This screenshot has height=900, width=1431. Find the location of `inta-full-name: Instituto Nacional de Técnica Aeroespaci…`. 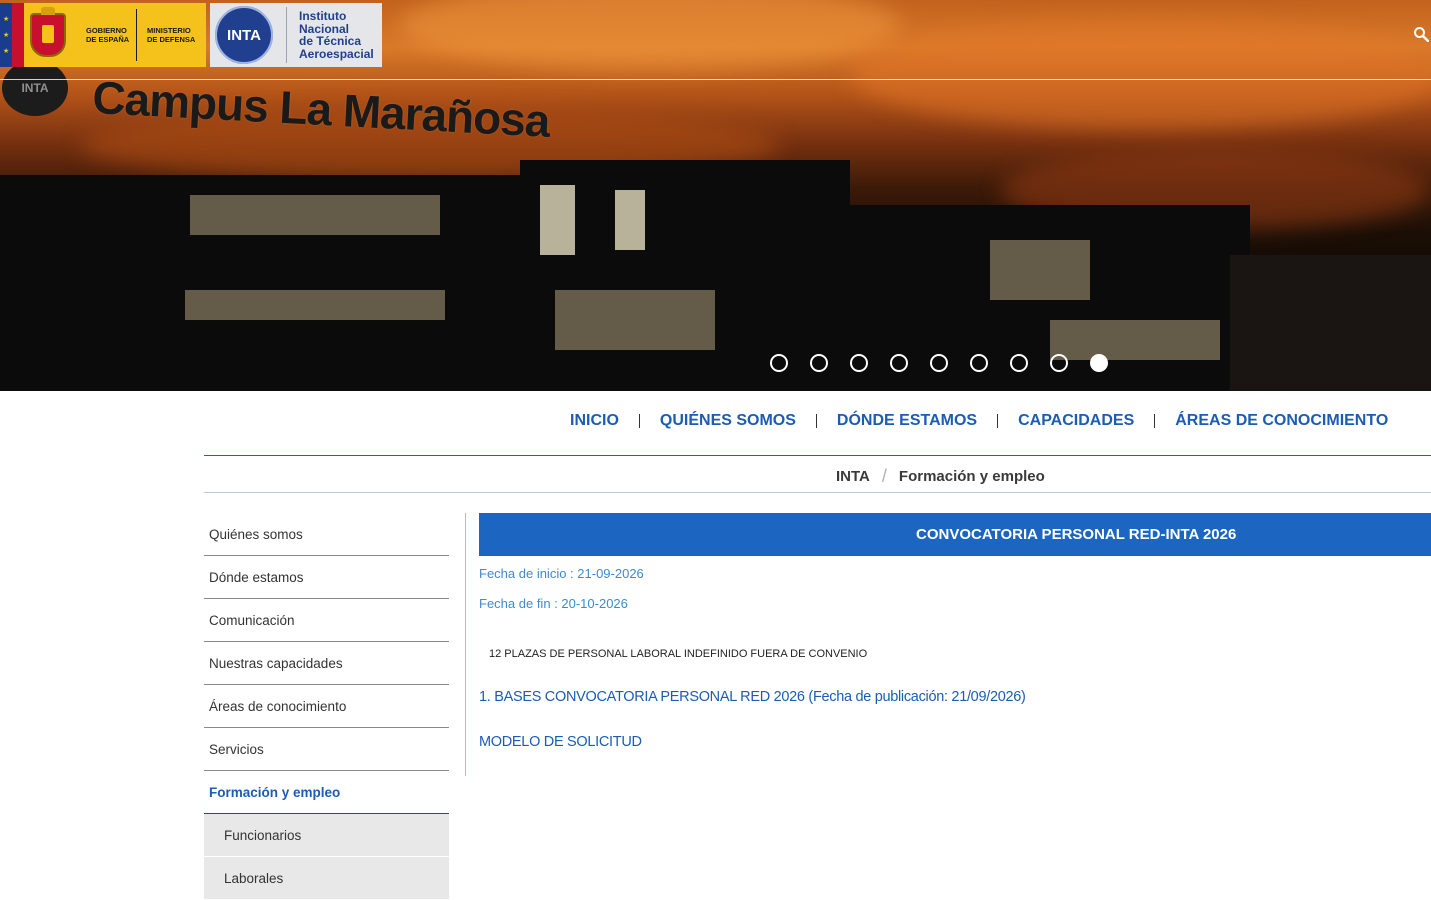

inta-full-name: Instituto Nacional de Técnica Aeroespaci… is located at coordinates (336, 35).